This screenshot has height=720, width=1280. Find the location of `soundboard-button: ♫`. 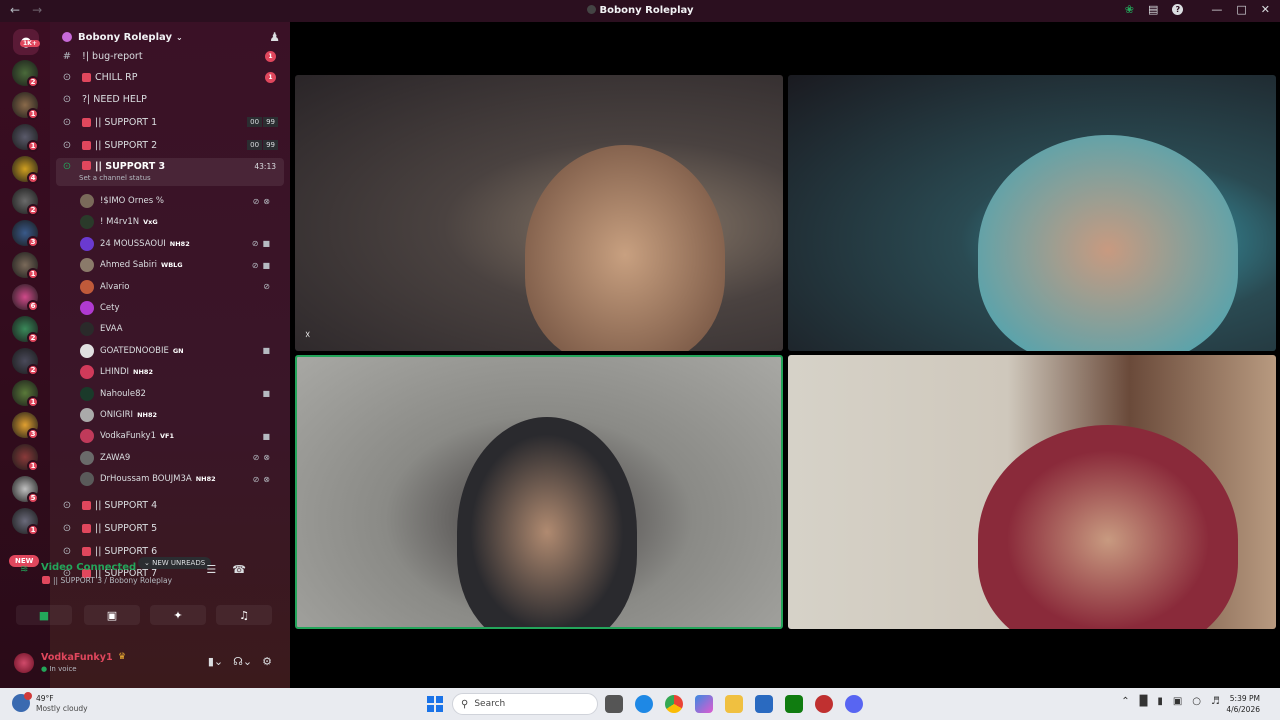

soundboard-button: ♫ is located at coordinates (244, 615).